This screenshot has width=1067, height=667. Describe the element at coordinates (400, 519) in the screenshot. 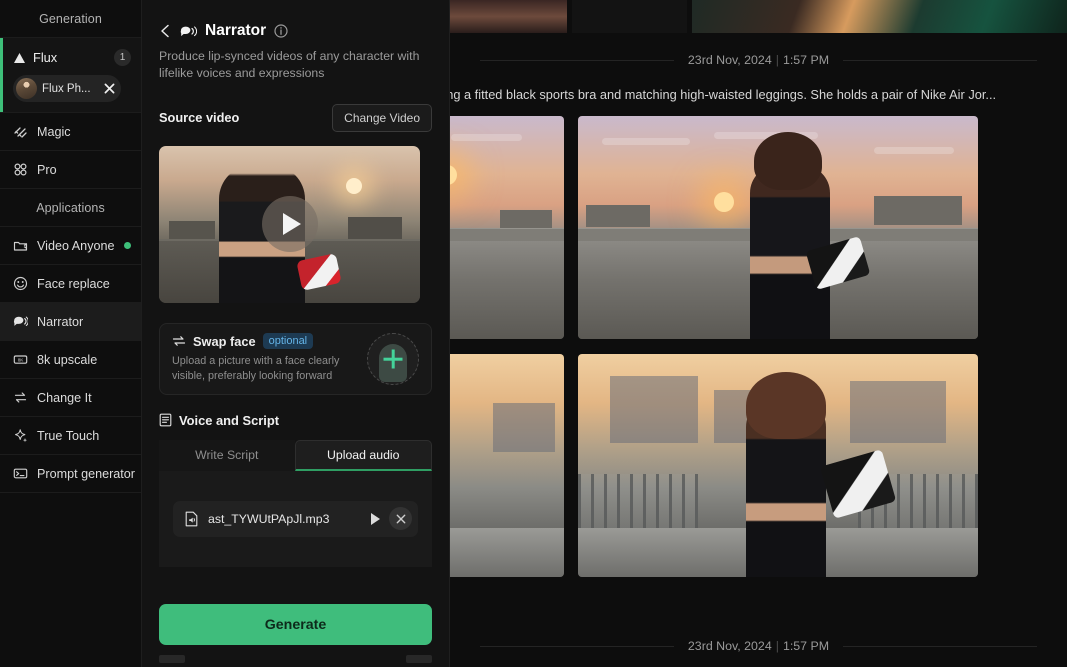

I see `close-circle-icon` at that location.